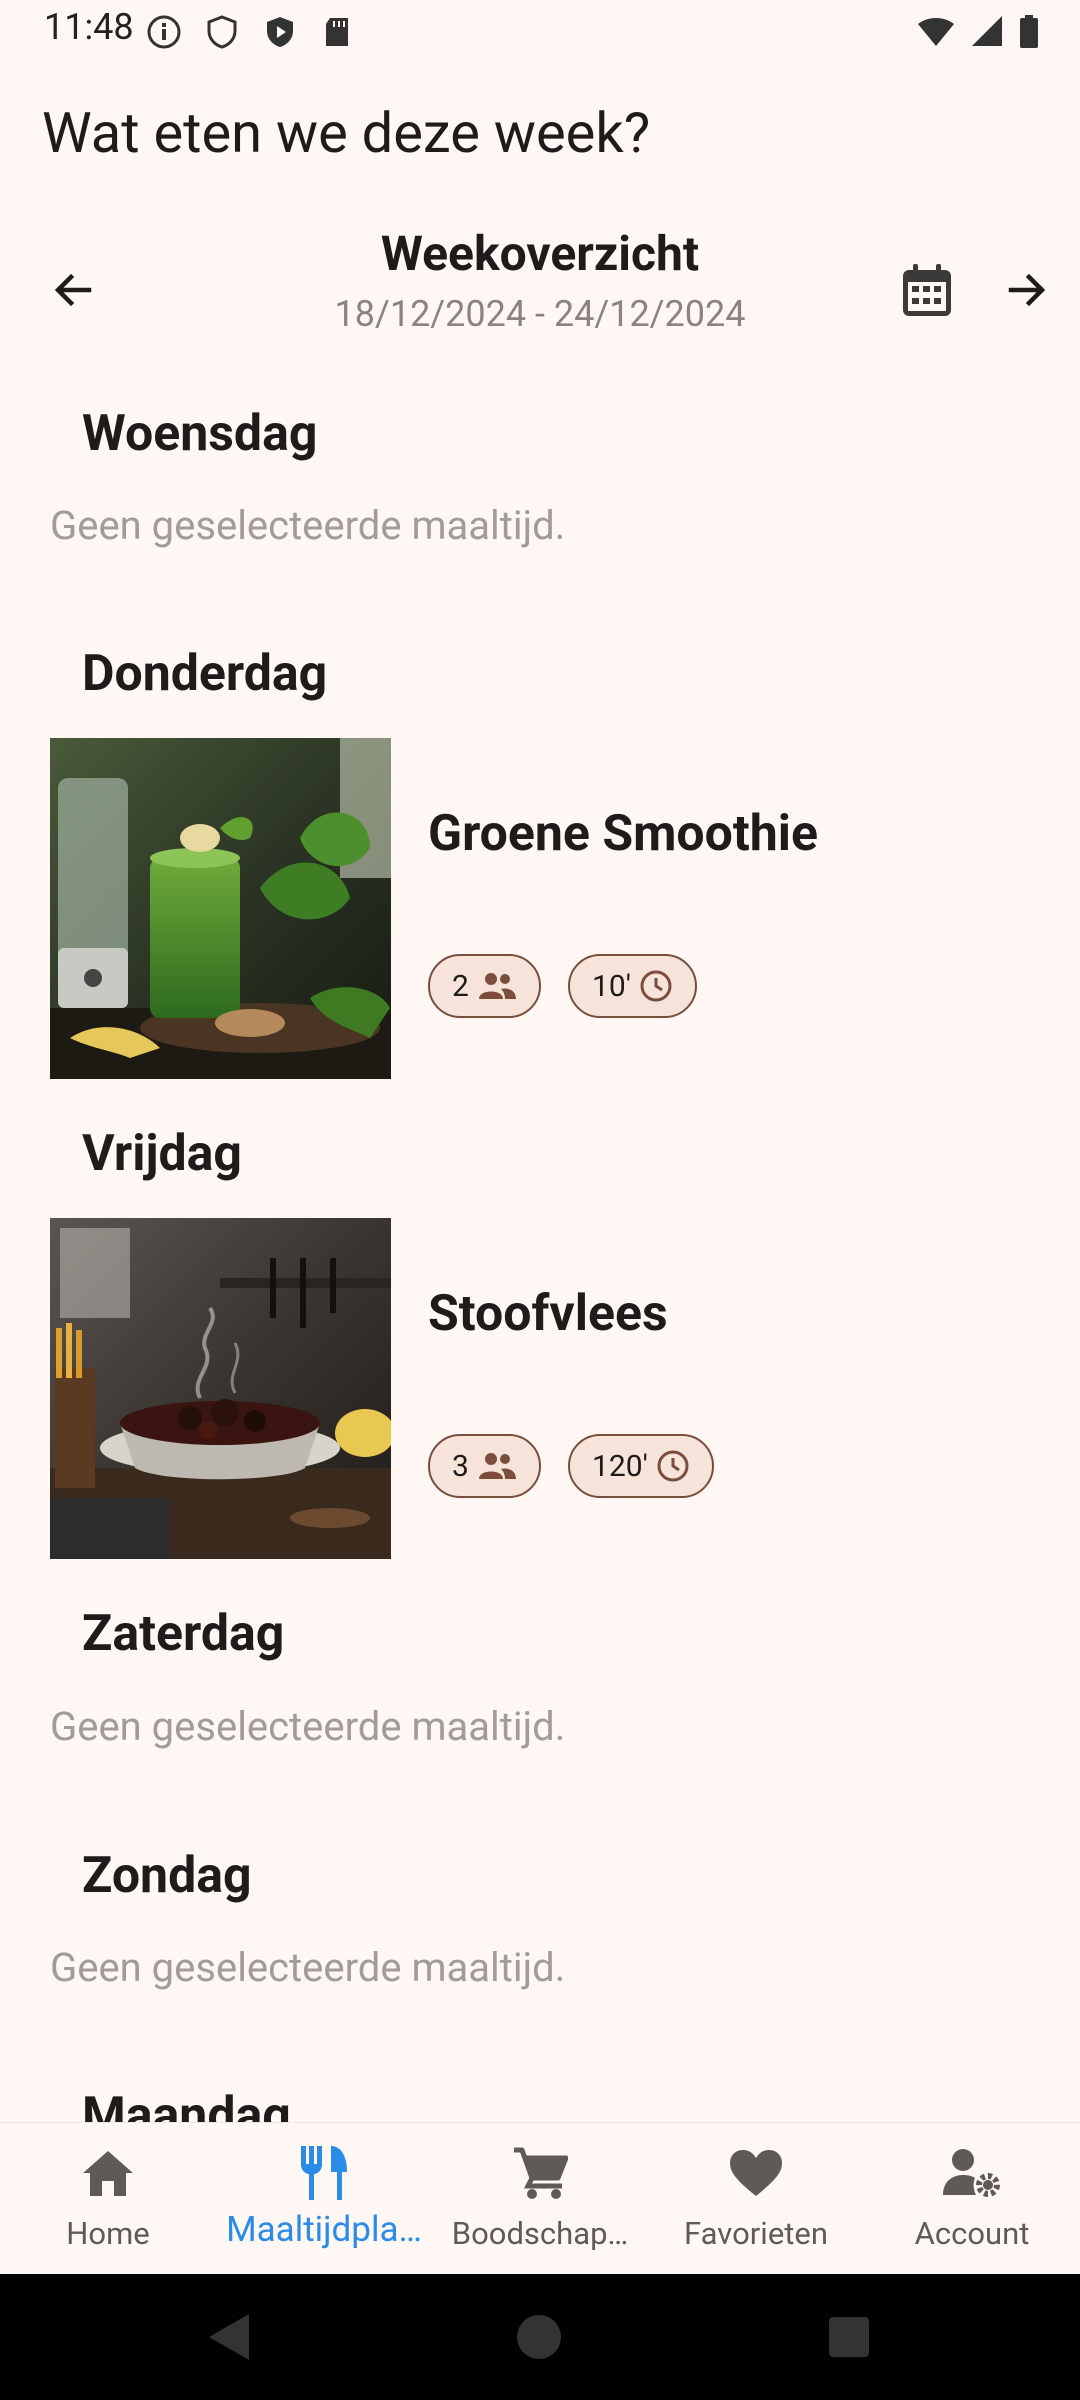 Image resolution: width=1080 pixels, height=2400 pixels. I want to click on persons-chip: 3, so click(484, 1466).